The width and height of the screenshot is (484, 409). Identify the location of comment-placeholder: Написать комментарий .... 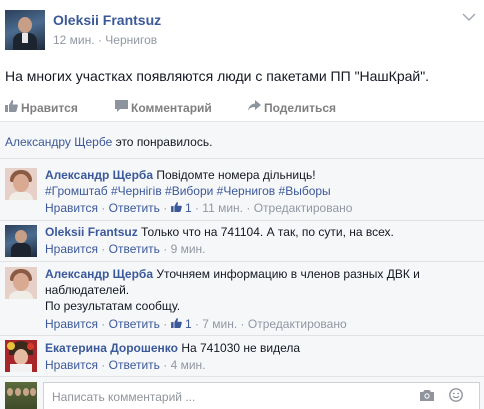
(124, 397).